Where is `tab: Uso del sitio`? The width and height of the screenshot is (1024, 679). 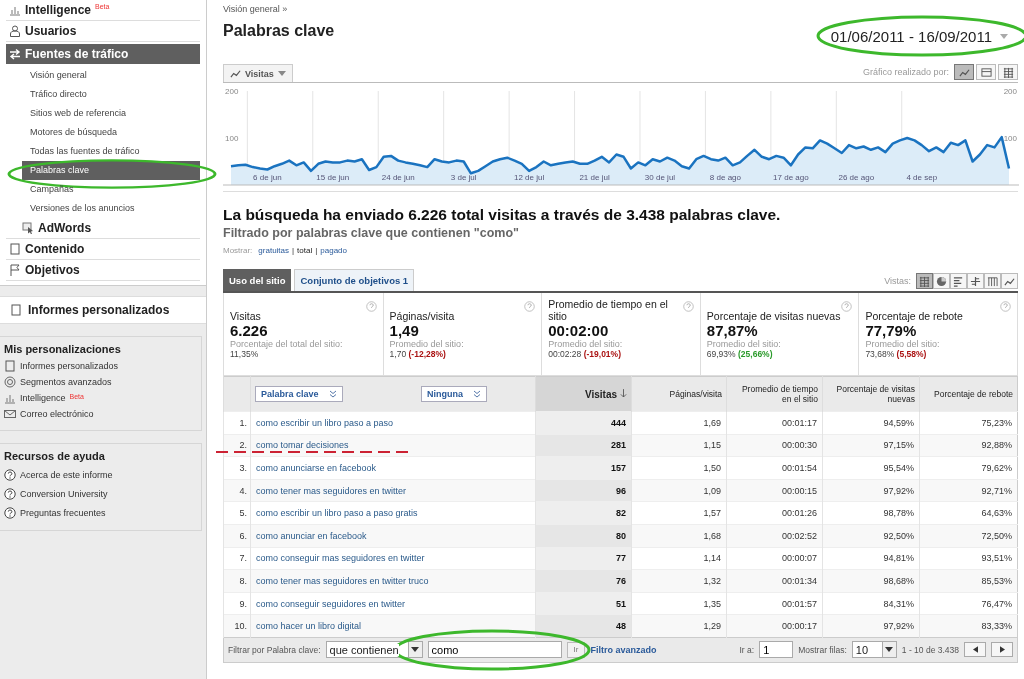 tab: Uso del sitio is located at coordinates (257, 280).